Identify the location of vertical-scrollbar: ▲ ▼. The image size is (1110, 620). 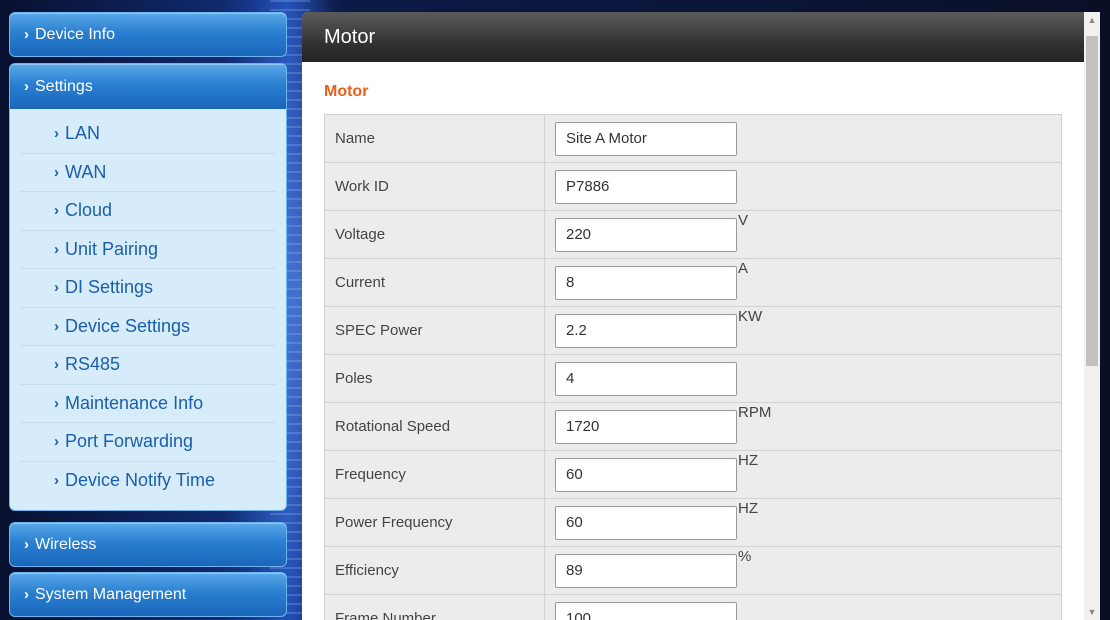
(1092, 316).